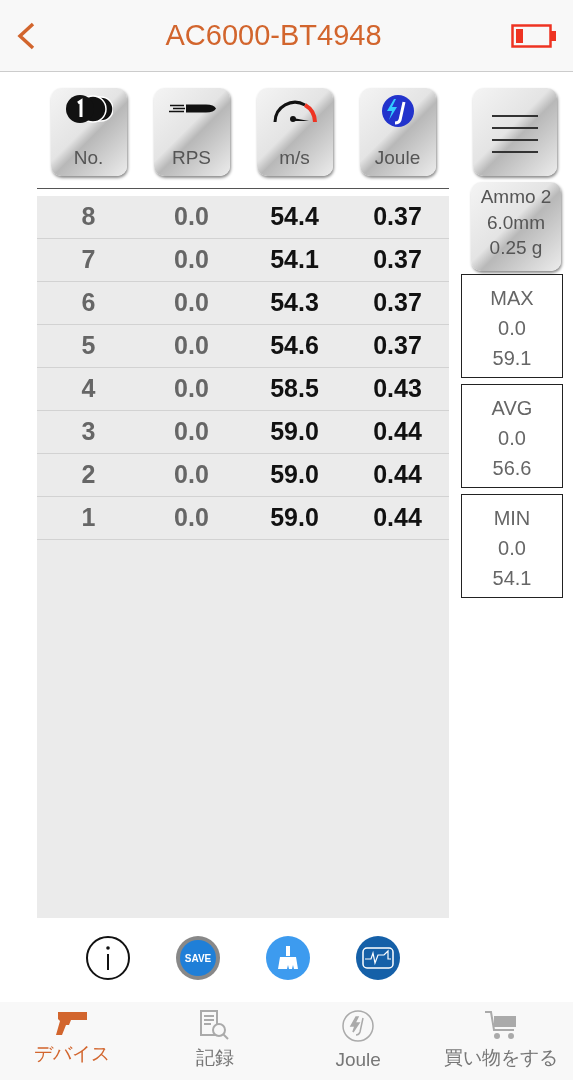  I want to click on menu-button, so click(515, 132).